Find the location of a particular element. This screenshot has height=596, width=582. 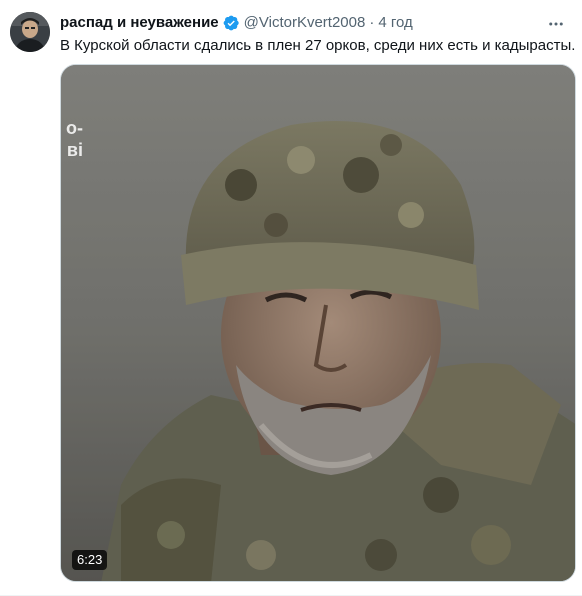

author-display-name: распад и неуважение is located at coordinates (139, 23).